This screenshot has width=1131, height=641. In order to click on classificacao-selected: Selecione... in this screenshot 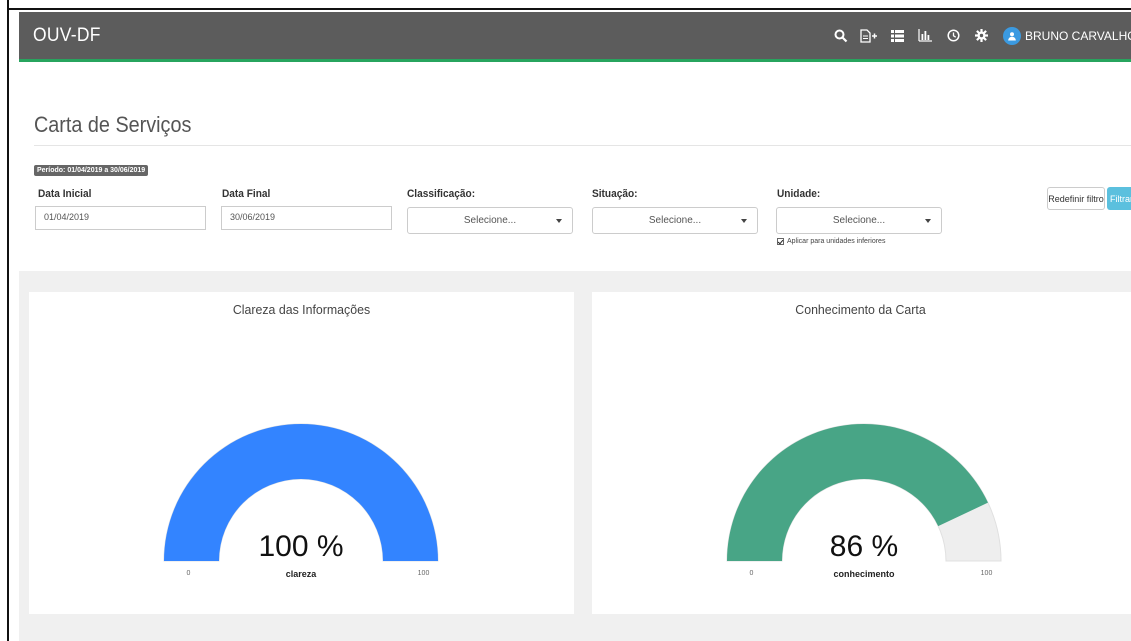, I will do `click(490, 220)`.